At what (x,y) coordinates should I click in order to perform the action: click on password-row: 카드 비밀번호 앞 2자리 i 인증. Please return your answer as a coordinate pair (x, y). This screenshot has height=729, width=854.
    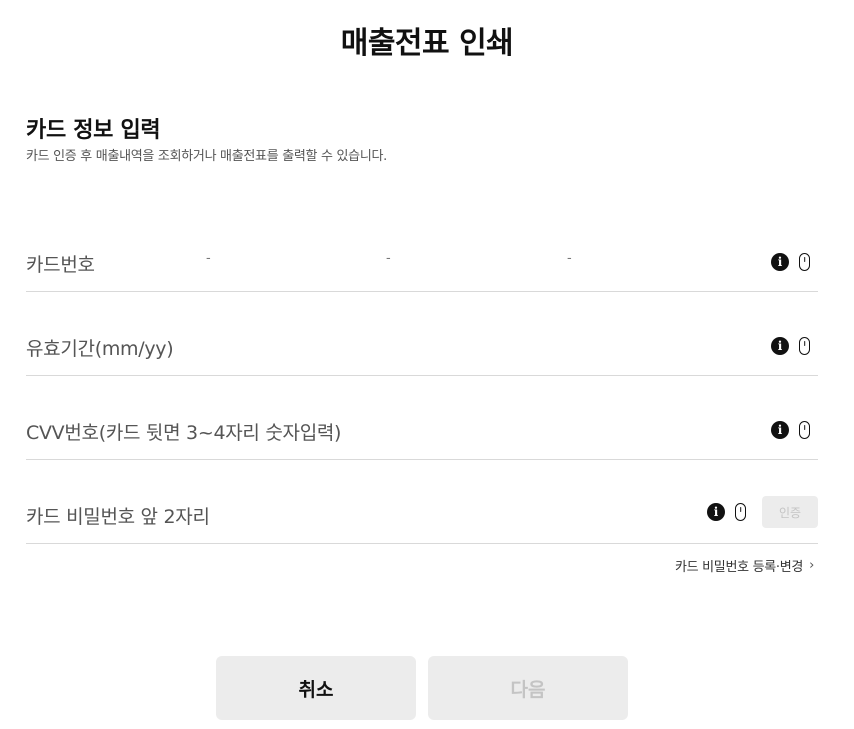
    Looking at the image, I should click on (422, 514).